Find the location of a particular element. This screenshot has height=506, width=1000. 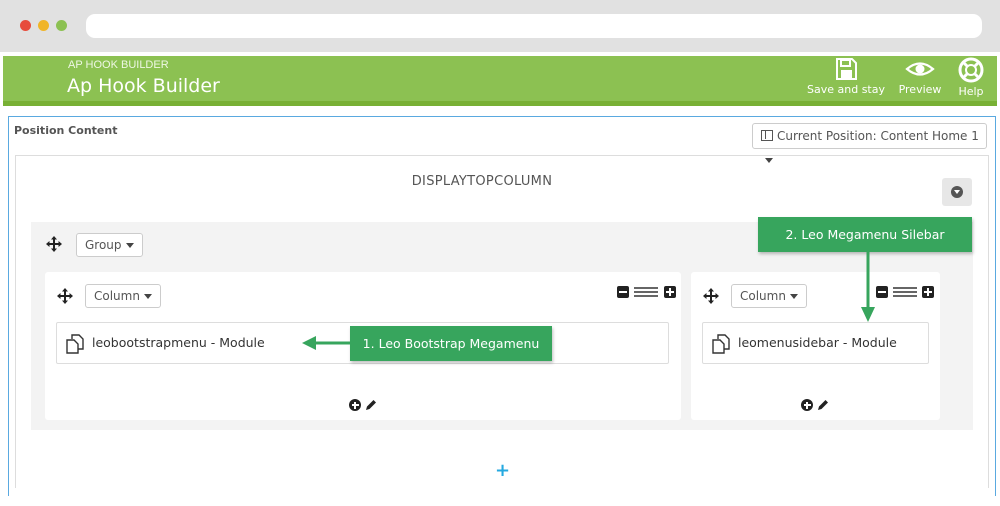

hook-collapse-button is located at coordinates (957, 192).